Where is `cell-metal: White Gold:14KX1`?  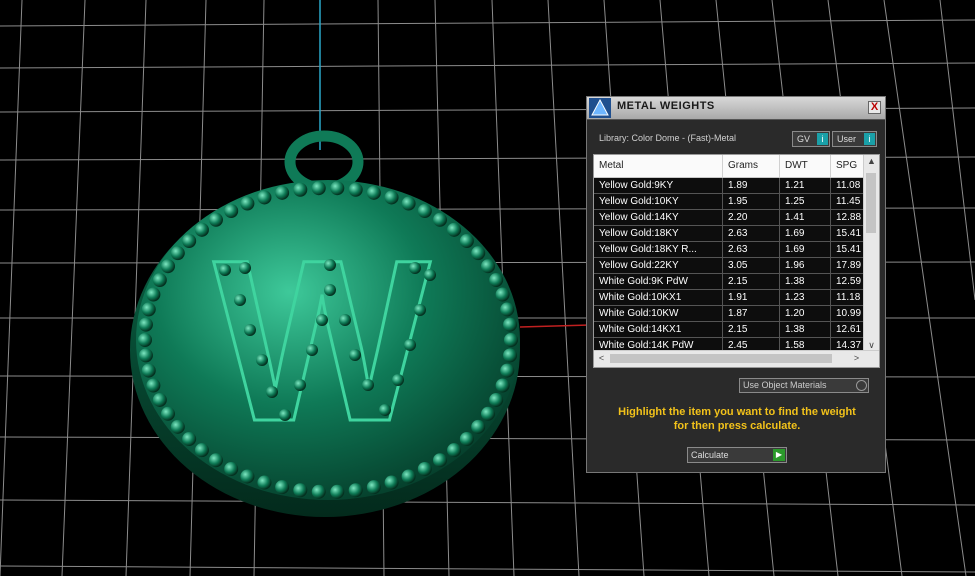
cell-metal: White Gold:14KX1 is located at coordinates (658, 329).